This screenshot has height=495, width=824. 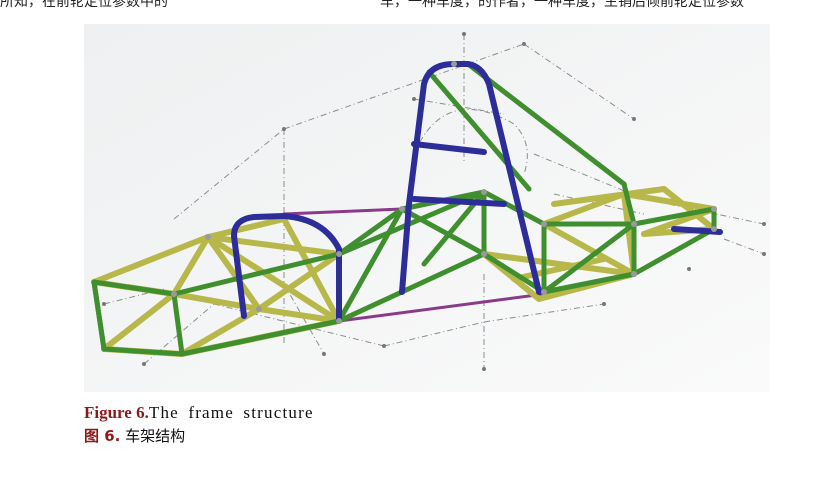 I want to click on page-top-text-strip: 所知，在前轮定位参数中的 车，一种车度，的作者，一种车度，主销后倾前轮定位参数, so click(x=412, y=4).